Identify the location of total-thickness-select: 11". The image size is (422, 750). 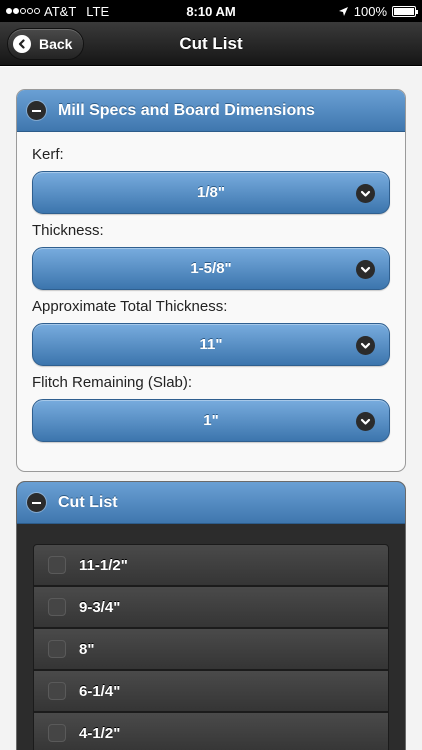
(211, 344).